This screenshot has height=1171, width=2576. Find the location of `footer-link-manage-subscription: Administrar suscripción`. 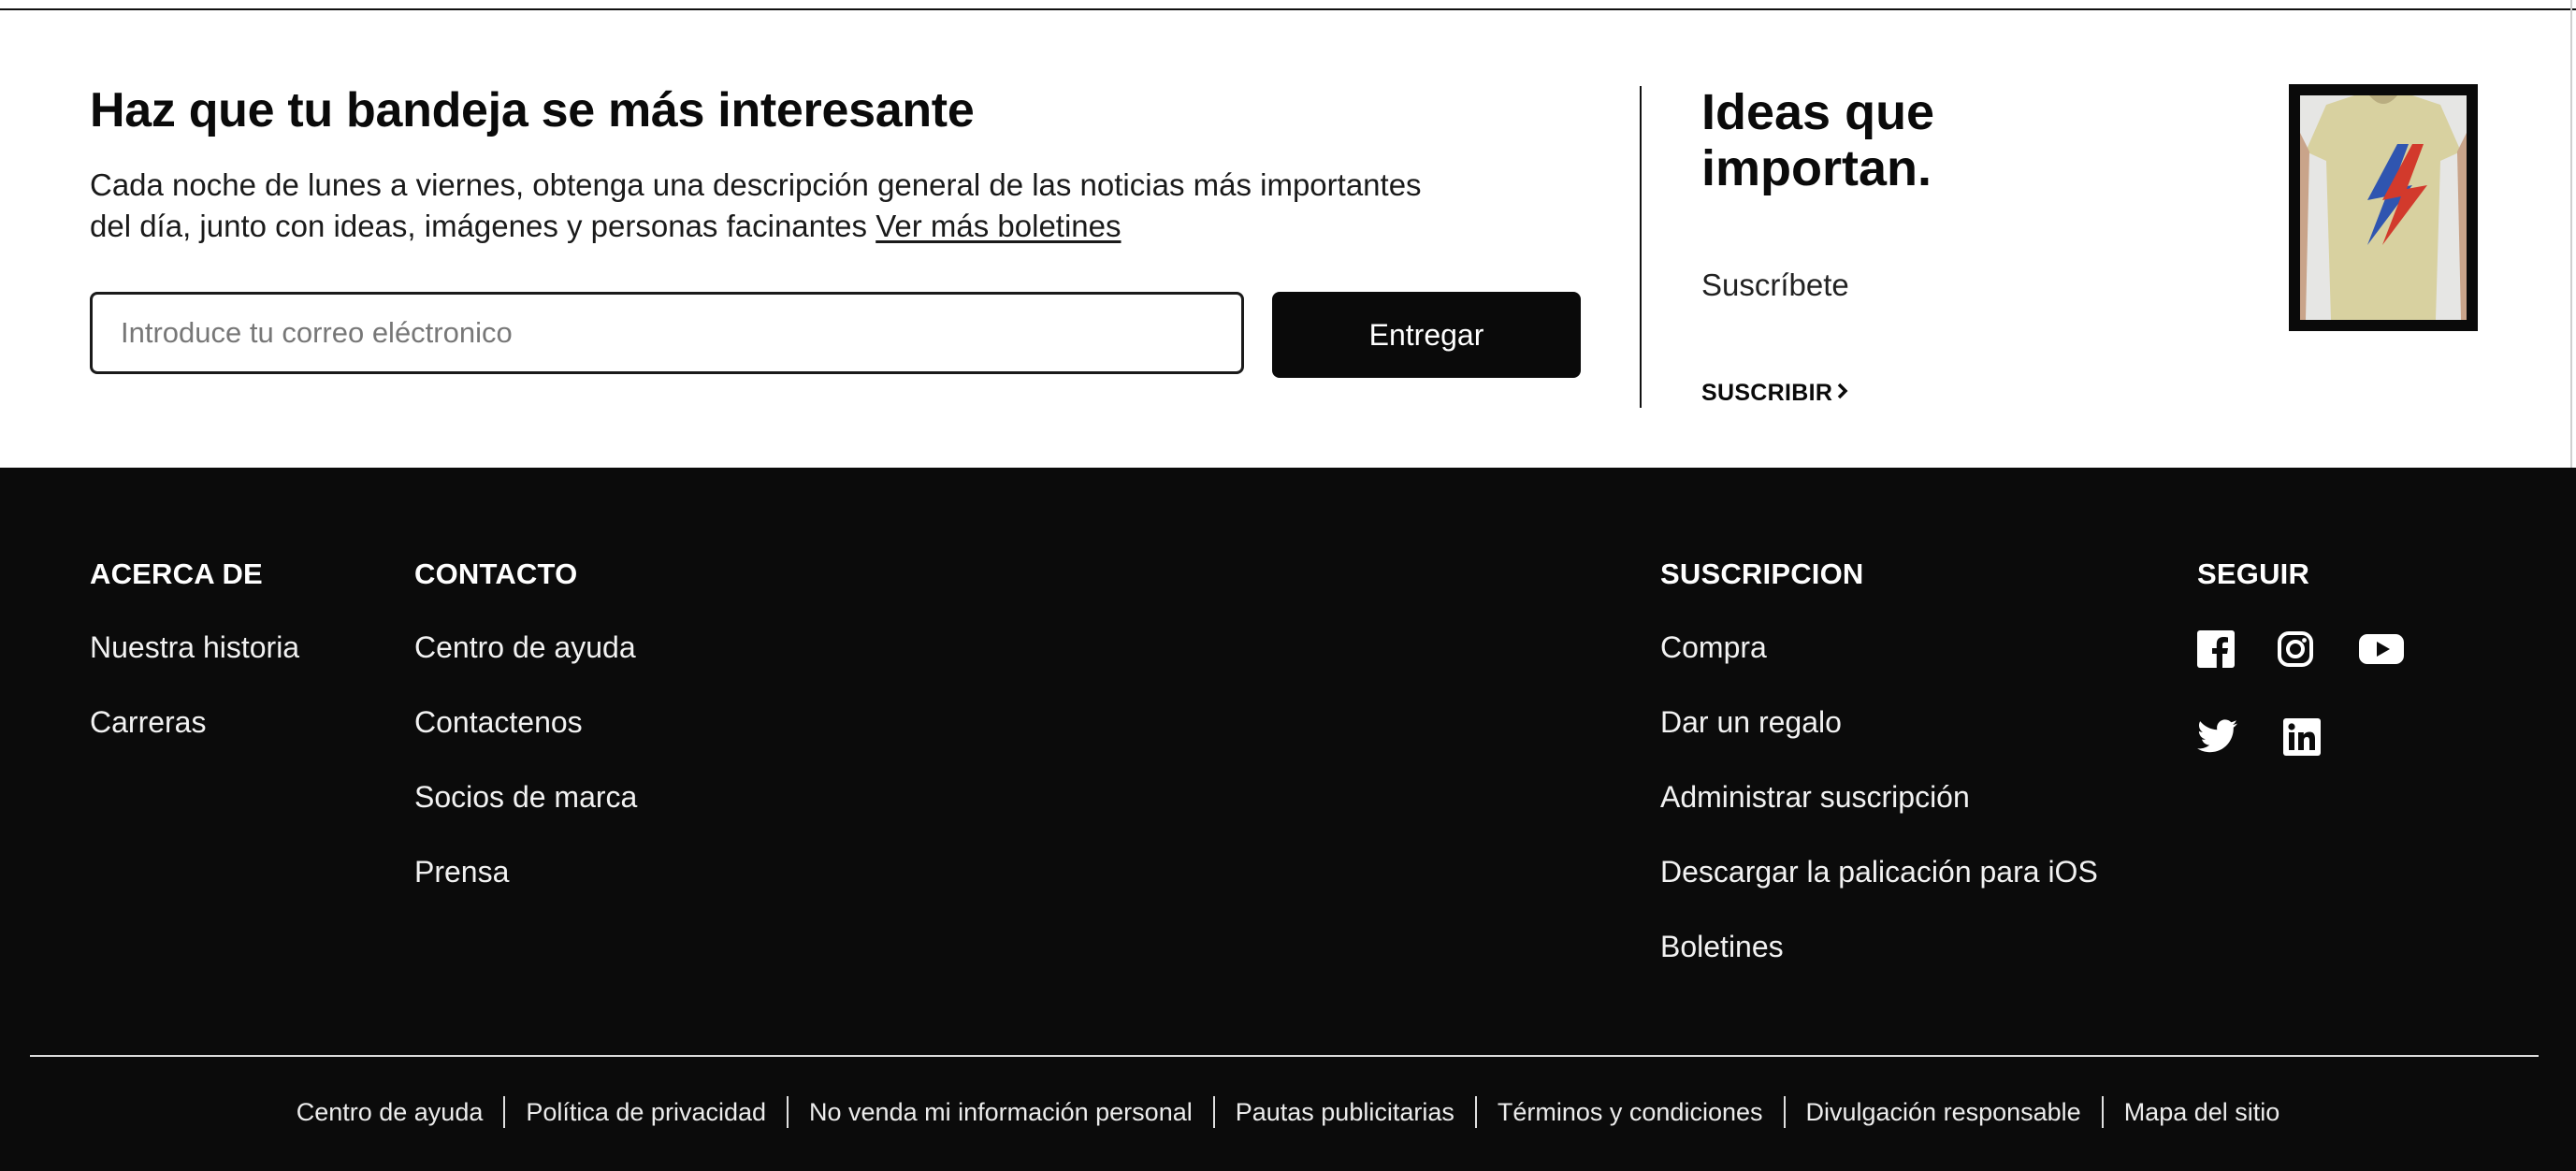

footer-link-manage-subscription: Administrar suscripción is located at coordinates (1815, 797).